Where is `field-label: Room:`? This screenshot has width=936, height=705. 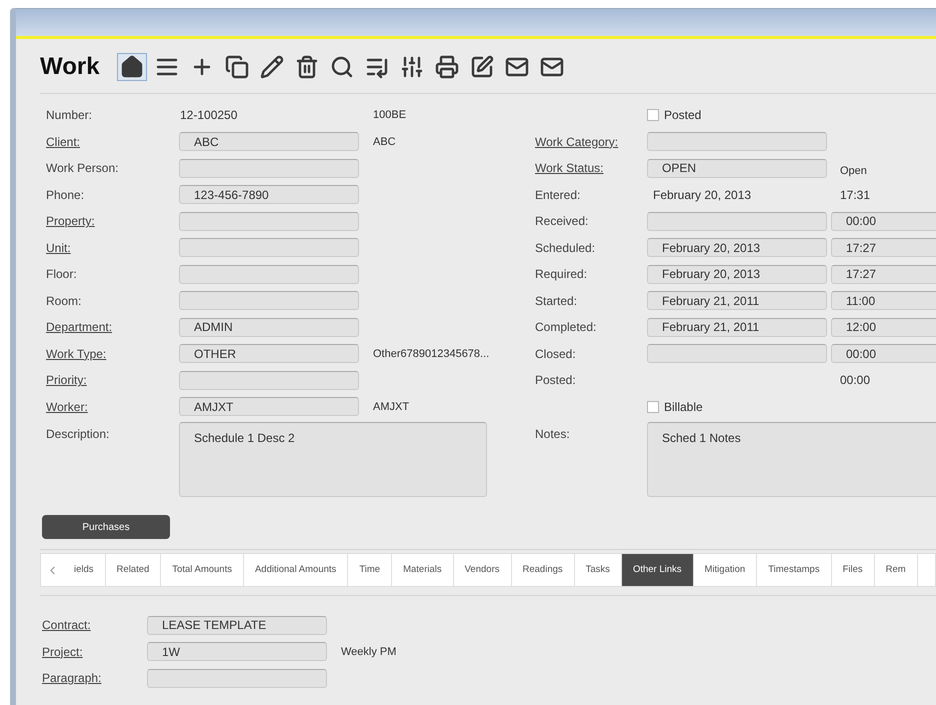
field-label: Room: is located at coordinates (64, 301).